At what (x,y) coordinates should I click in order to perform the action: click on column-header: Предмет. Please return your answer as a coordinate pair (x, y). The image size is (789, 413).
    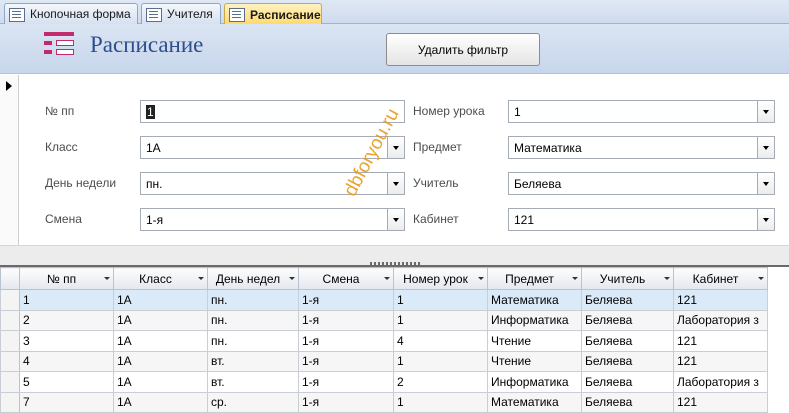
    Looking at the image, I should click on (534, 278).